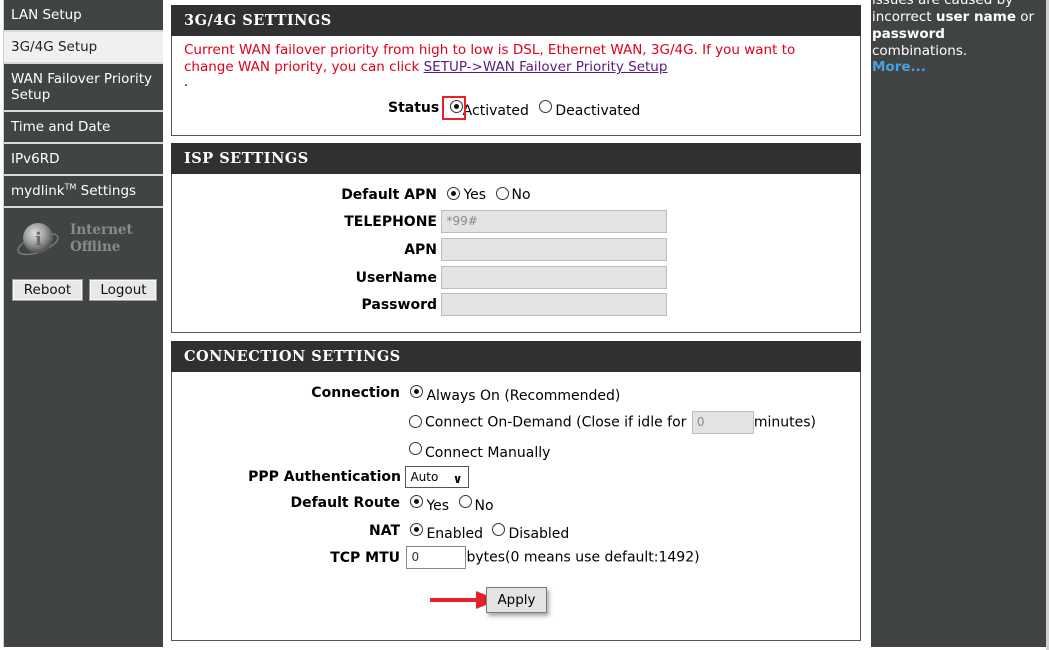 The height and width of the screenshot is (650, 1049). What do you see at coordinates (399, 304) in the screenshot?
I see `password-label: Password` at bounding box center [399, 304].